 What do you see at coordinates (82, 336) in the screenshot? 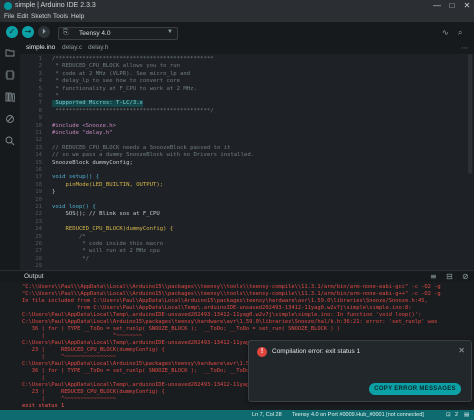
I see `output-line: | ^~~~~~~~~` at bounding box center [82, 336].